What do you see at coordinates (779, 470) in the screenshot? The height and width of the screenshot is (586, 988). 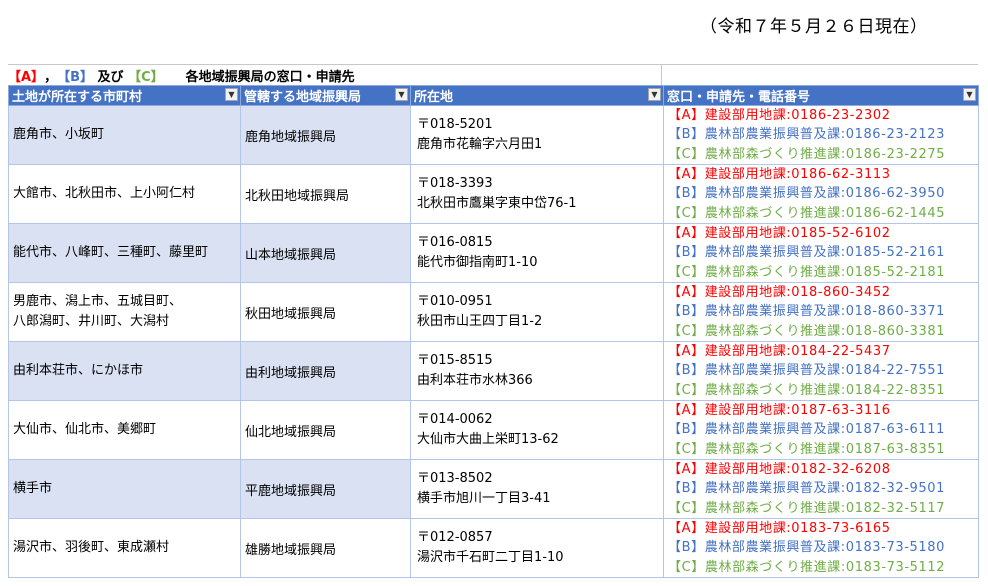 I see `contact-a: 【A】建設部用地課:0182-32-6208` at bounding box center [779, 470].